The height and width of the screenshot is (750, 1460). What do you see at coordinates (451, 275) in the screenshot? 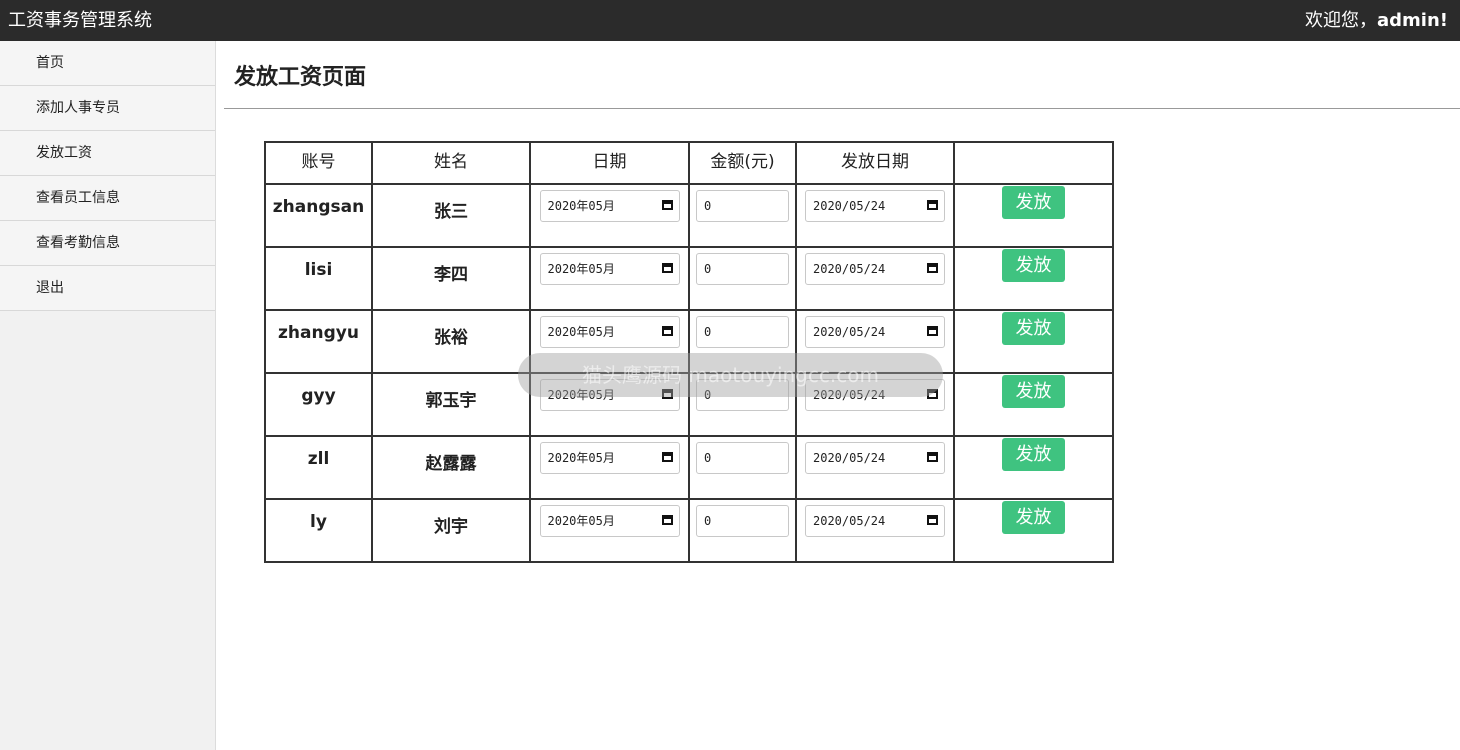
I see `employee-name: 李四` at bounding box center [451, 275].